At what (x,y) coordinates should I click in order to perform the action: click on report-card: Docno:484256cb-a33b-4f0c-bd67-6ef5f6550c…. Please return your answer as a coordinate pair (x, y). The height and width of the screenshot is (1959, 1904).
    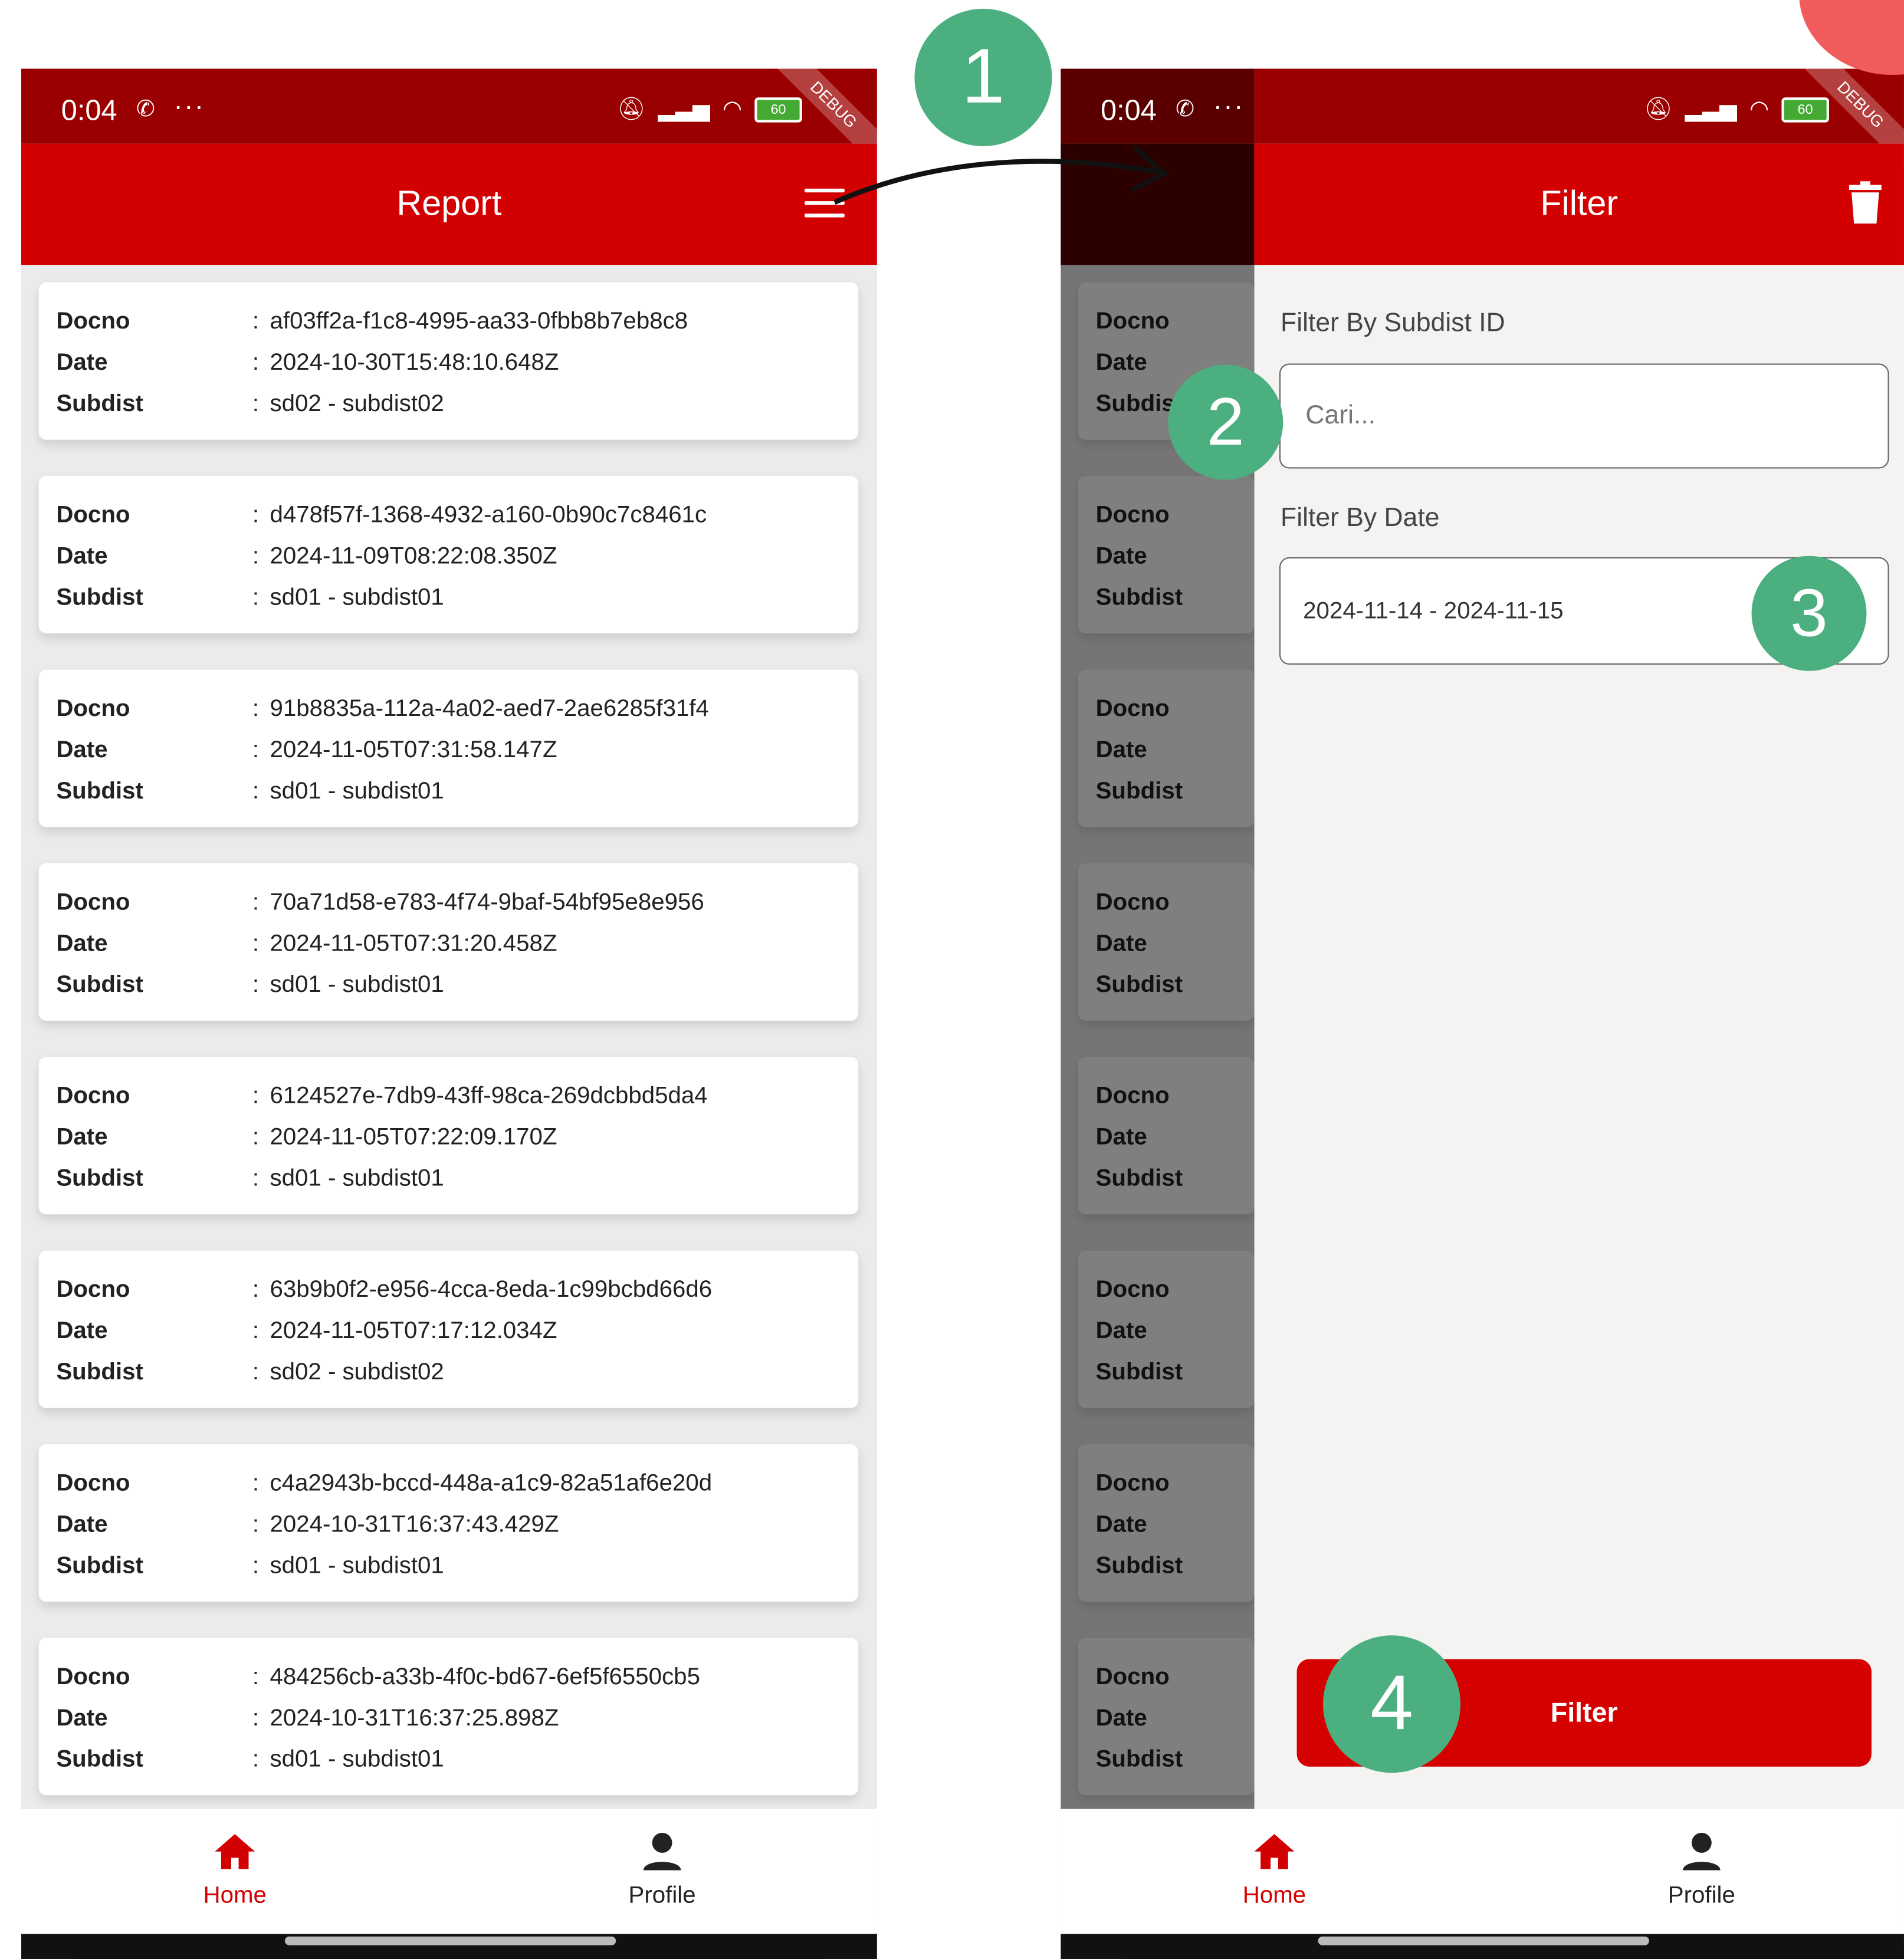
    Looking at the image, I should click on (448, 1717).